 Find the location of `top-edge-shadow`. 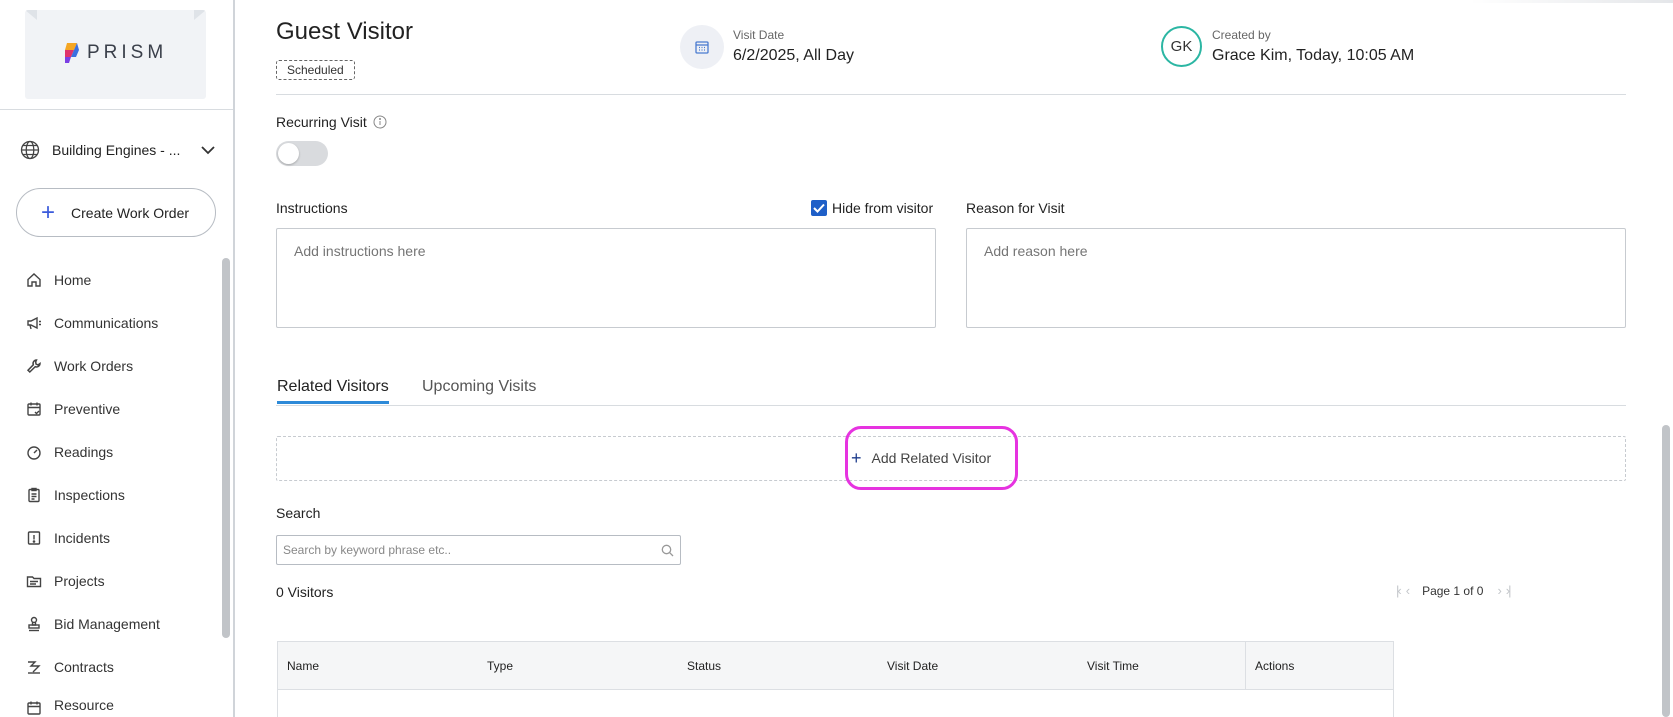

top-edge-shadow is located at coordinates (1571, 1).